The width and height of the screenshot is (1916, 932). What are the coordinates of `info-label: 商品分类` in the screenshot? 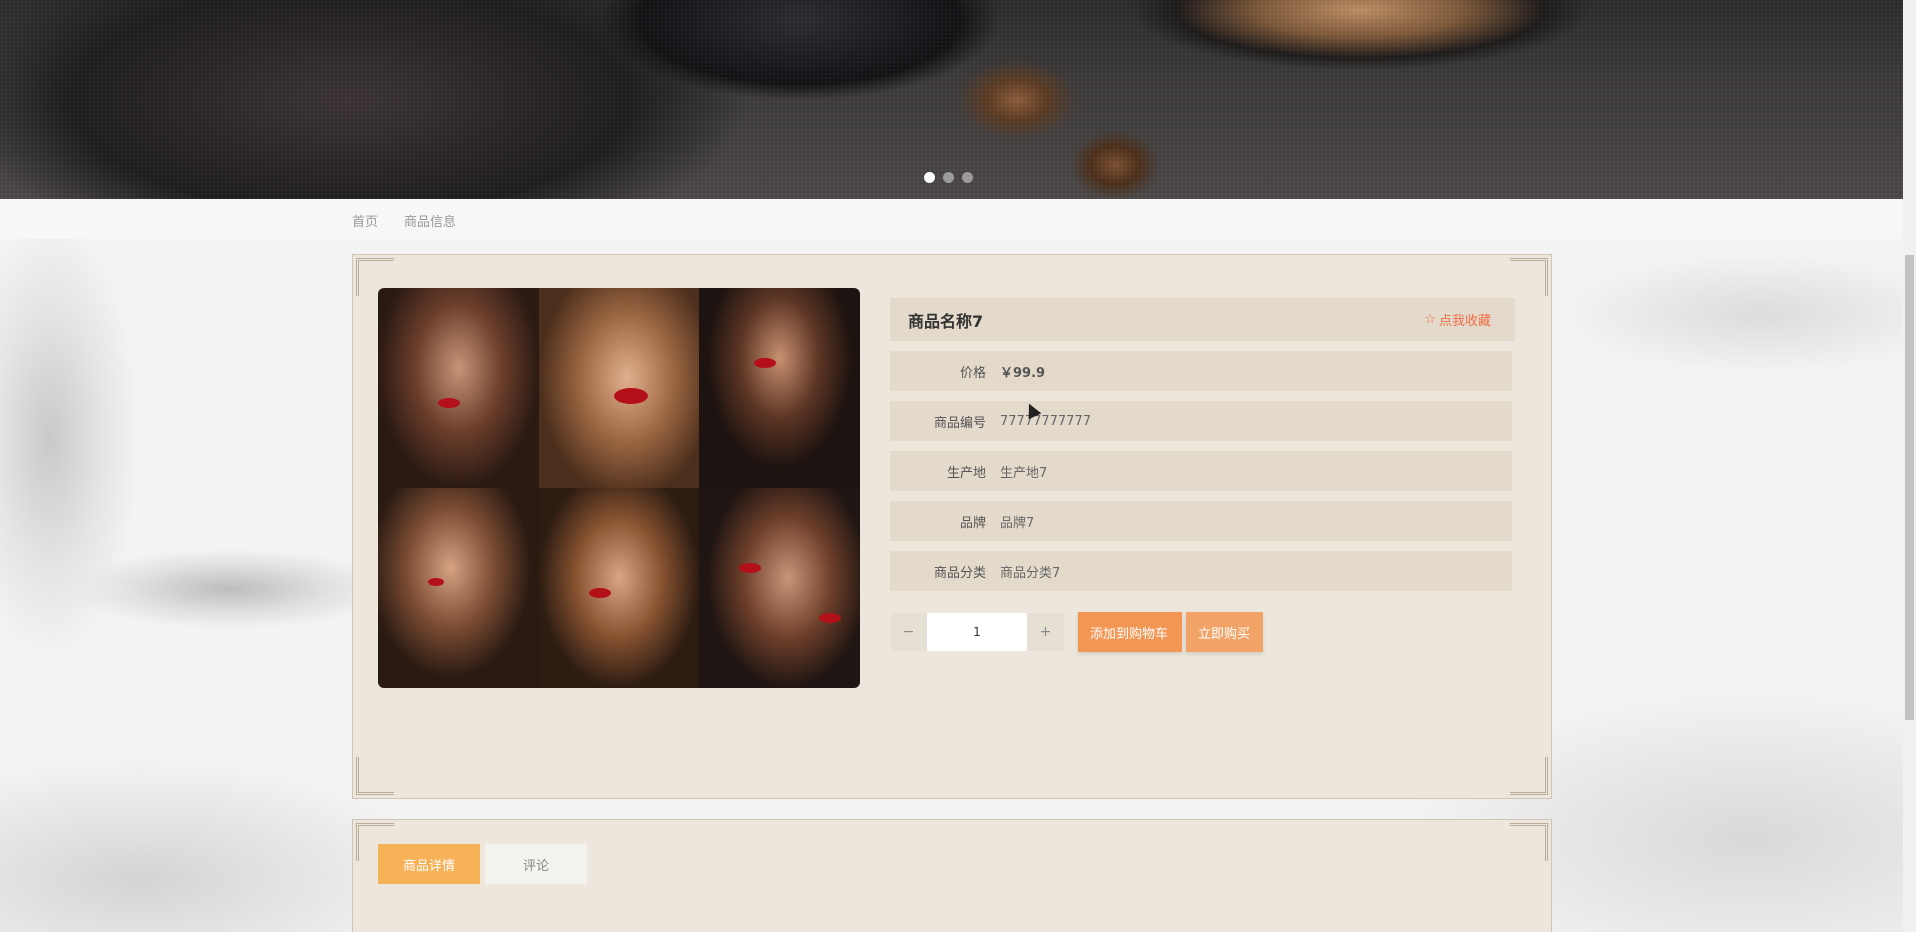 It's located at (959, 573).